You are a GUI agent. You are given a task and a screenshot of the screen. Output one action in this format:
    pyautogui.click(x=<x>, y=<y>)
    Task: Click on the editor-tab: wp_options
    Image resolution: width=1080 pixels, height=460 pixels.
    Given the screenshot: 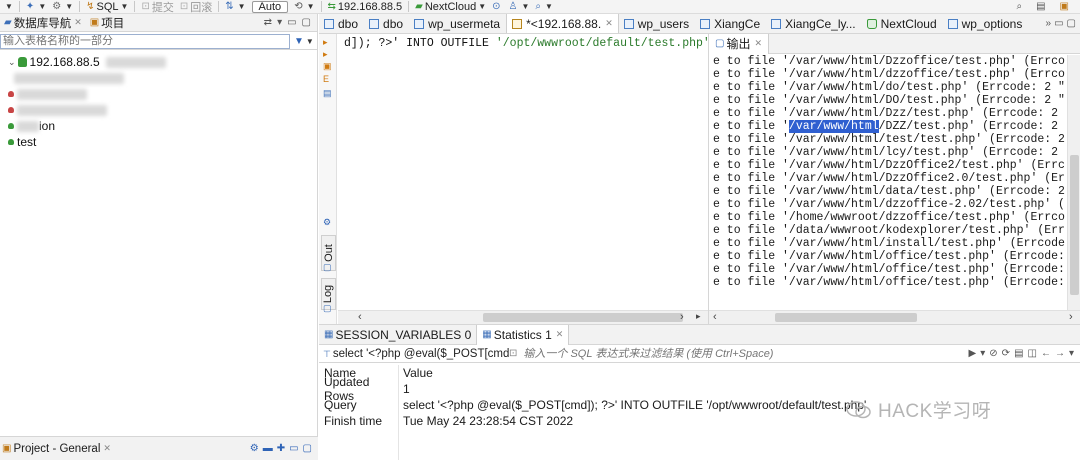 What is the action you would take?
    pyautogui.click(x=986, y=23)
    